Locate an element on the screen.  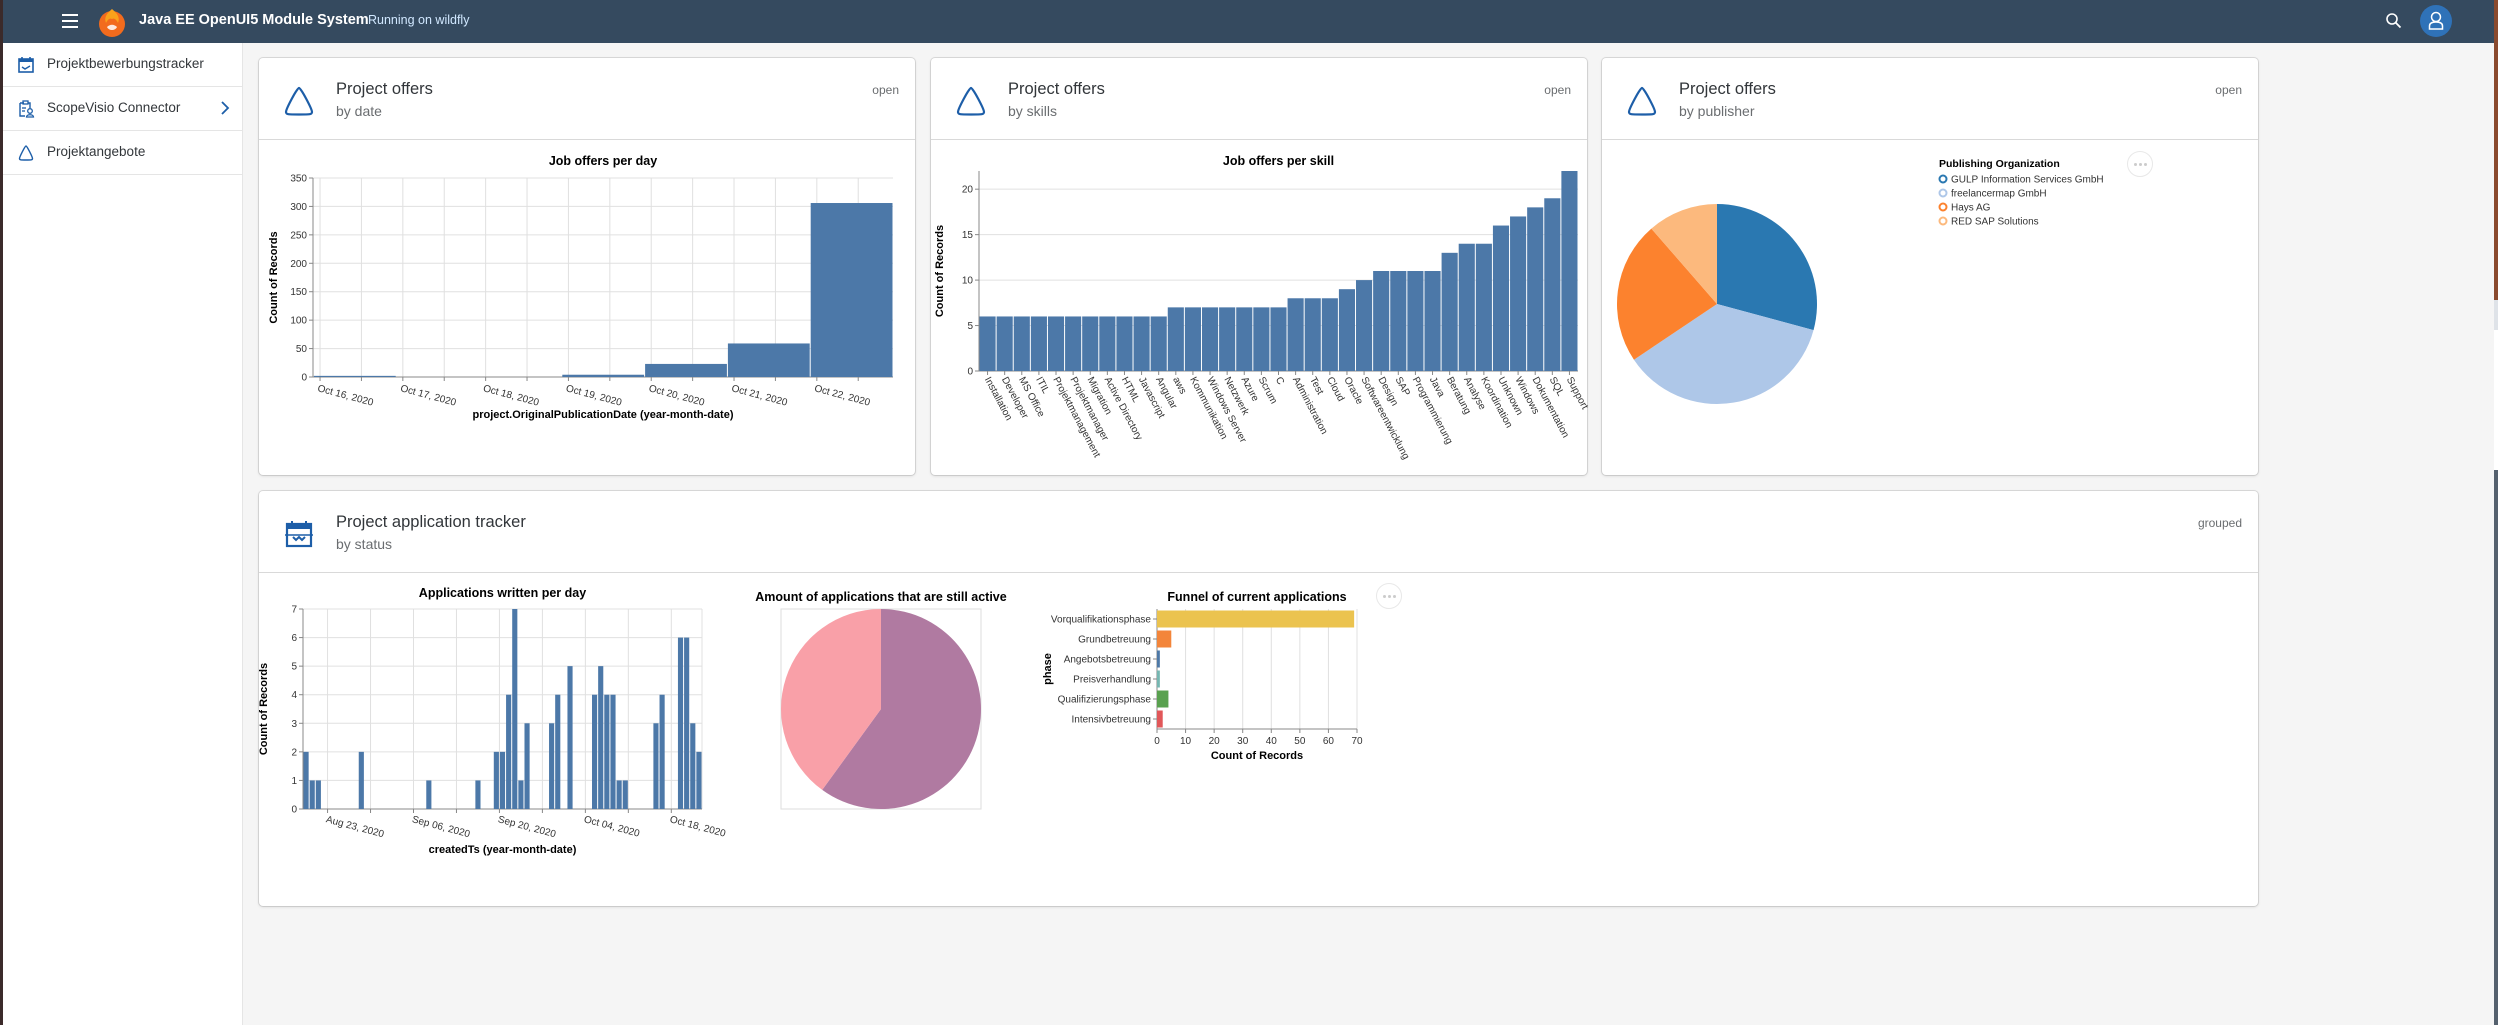
legend-symbol is located at coordinates (1943, 179).